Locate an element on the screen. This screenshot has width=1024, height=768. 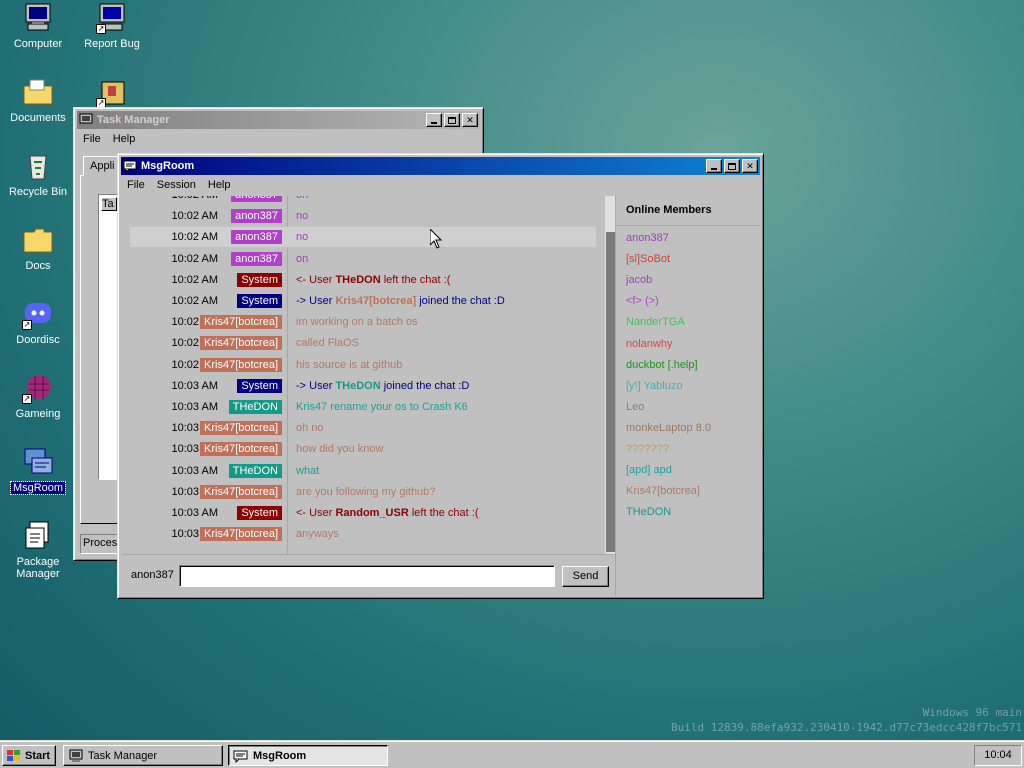
message-text-part: im working on a batch os is located at coordinates (357, 322).